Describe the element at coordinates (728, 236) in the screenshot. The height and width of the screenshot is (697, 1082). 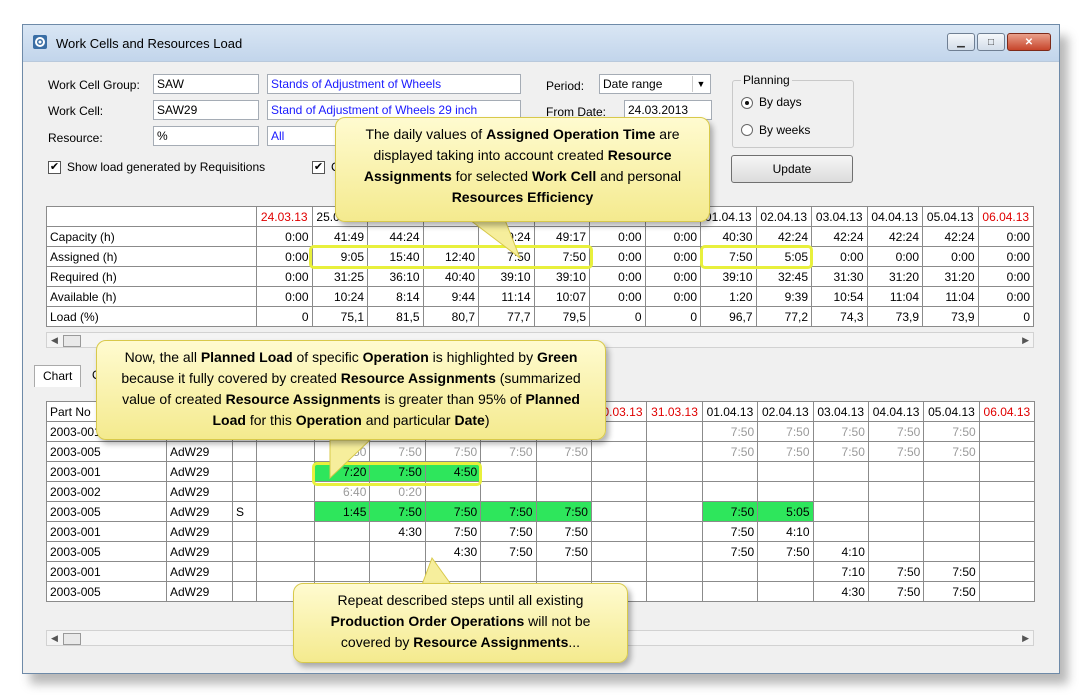
I see `table-cell: 40:30` at that location.